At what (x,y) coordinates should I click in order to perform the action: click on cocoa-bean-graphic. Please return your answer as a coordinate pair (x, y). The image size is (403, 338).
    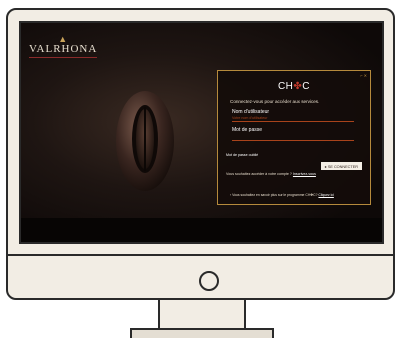
    Looking at the image, I should click on (145, 141).